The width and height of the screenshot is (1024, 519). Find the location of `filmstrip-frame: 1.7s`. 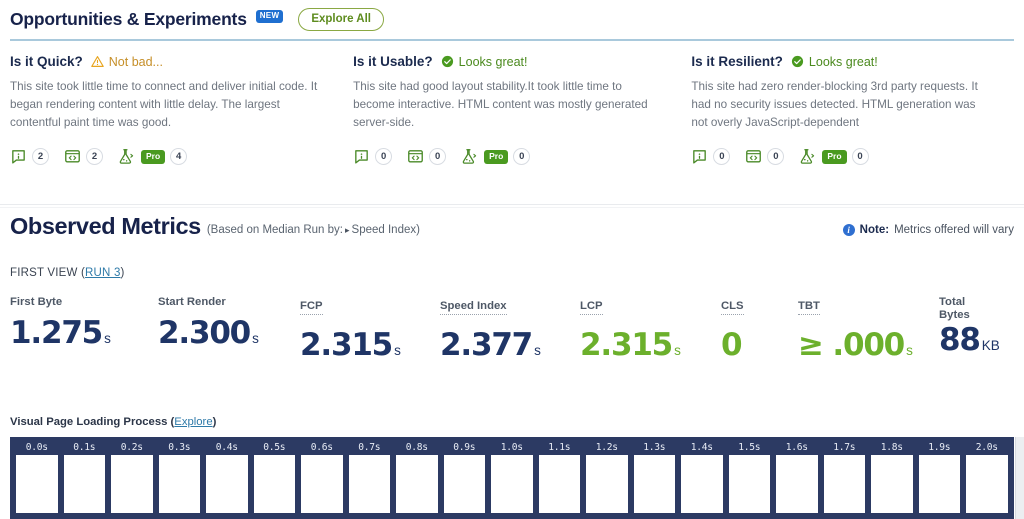

filmstrip-frame: 1.7s is located at coordinates (845, 479).